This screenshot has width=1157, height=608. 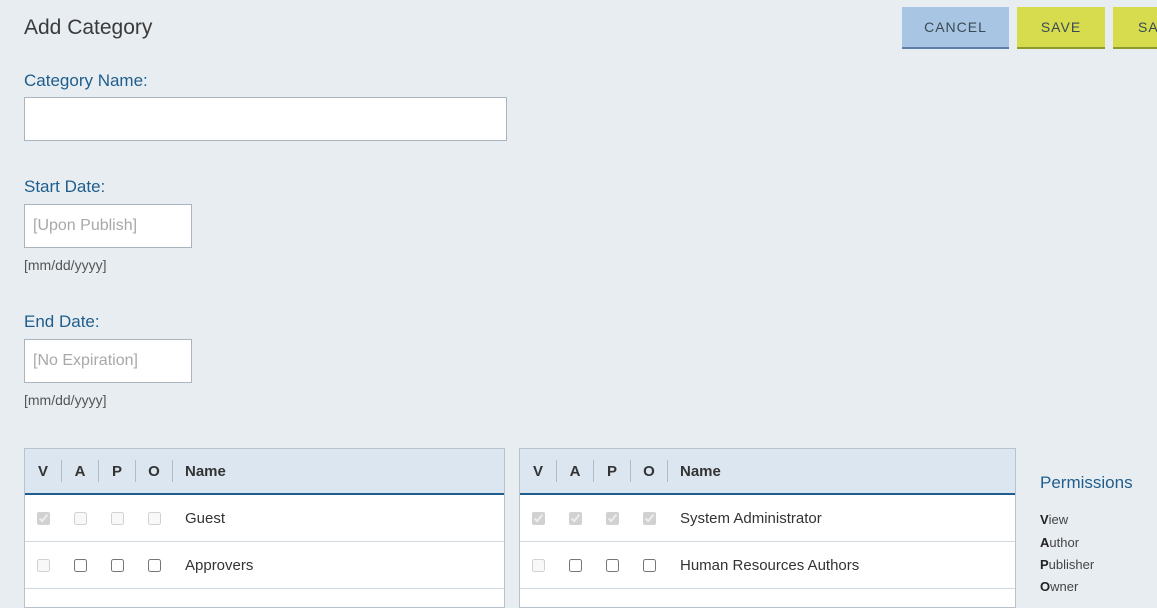 What do you see at coordinates (65, 265) in the screenshot?
I see `start-date-format-hint: [mm/dd/yyyy]` at bounding box center [65, 265].